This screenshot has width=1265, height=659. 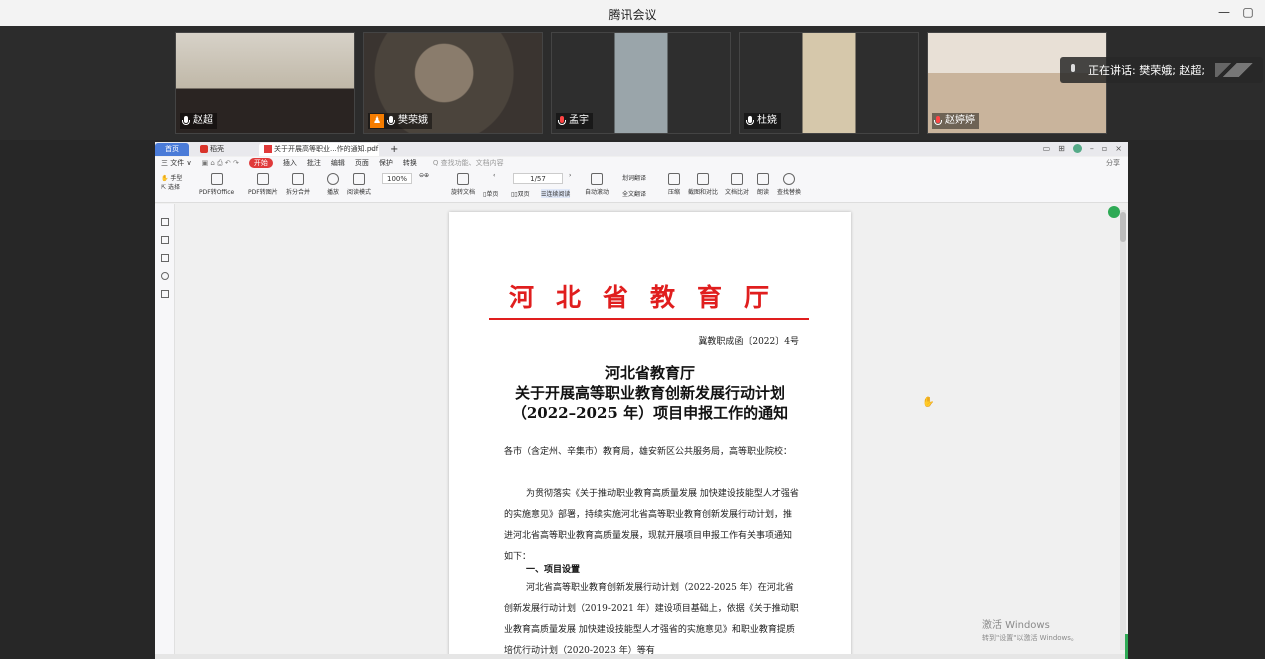 What do you see at coordinates (265, 83) in the screenshot?
I see `video-tile-1: 赵超` at bounding box center [265, 83].